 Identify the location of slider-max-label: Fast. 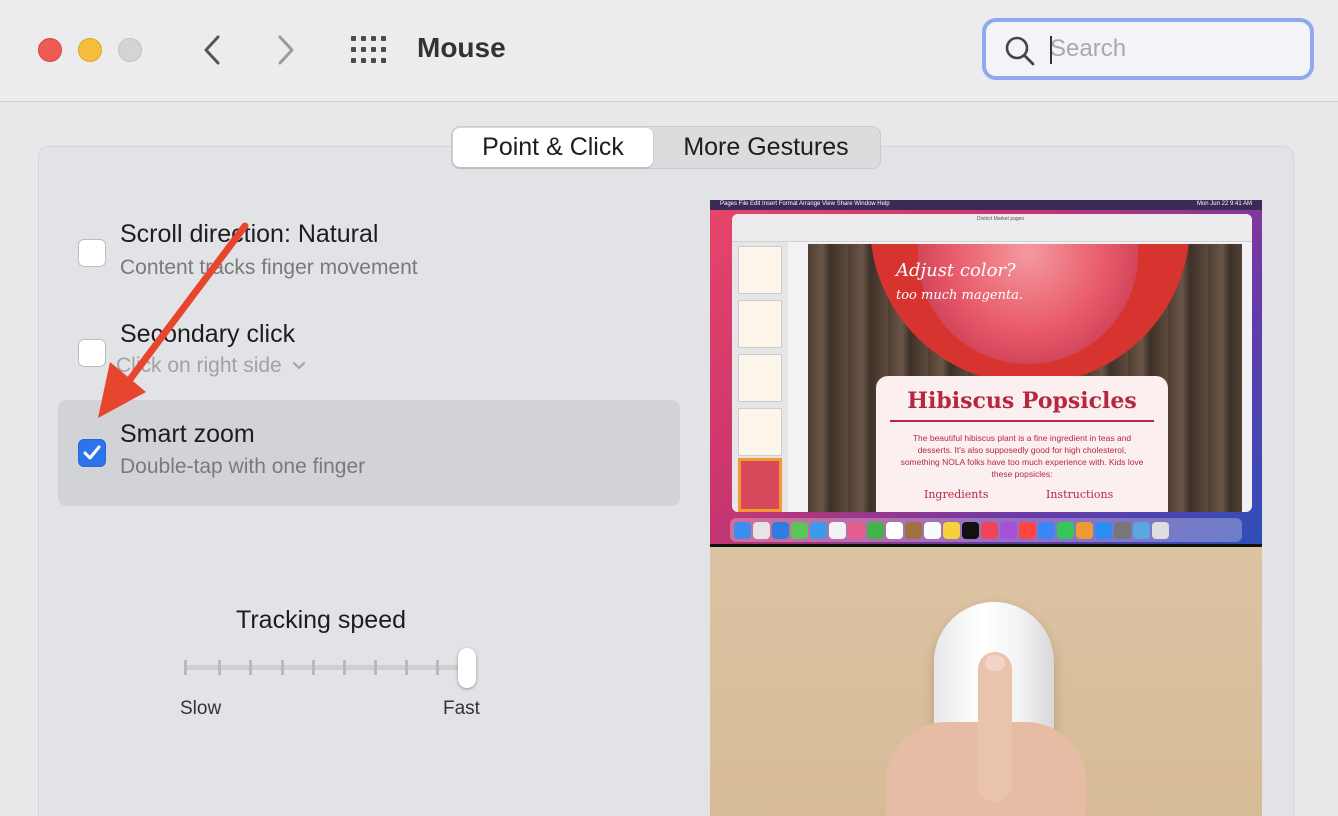
(461, 708).